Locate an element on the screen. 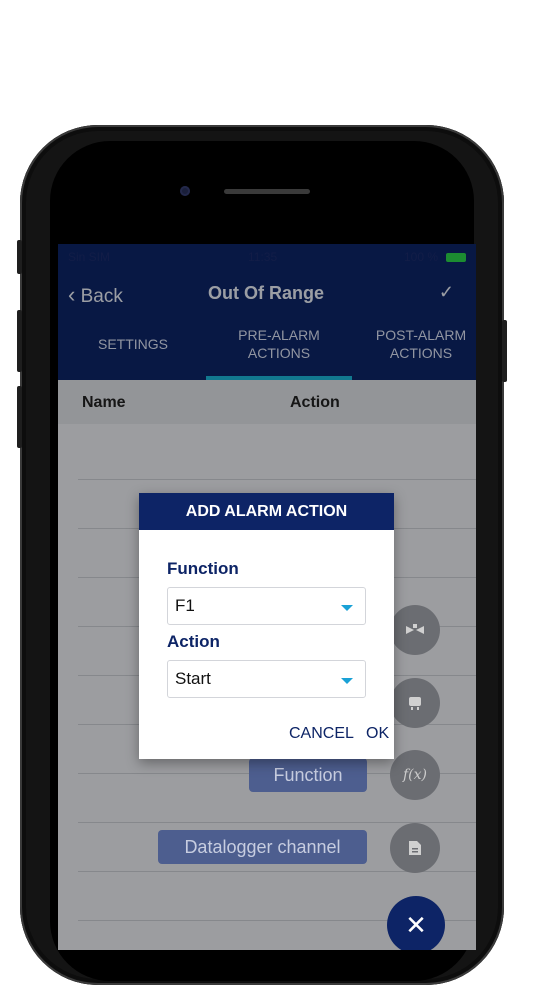 The height and width of the screenshot is (985, 534). function-select: F1 is located at coordinates (266, 606).